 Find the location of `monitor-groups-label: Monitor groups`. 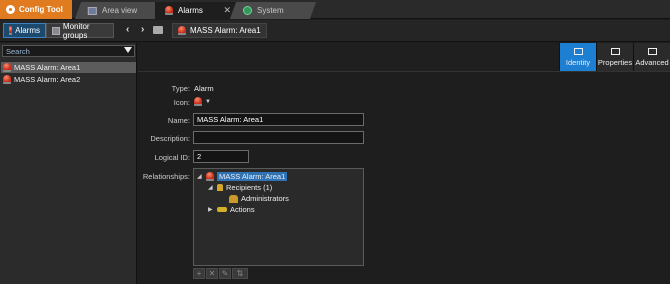

monitor-groups-label: Monitor groups is located at coordinates (76, 30).